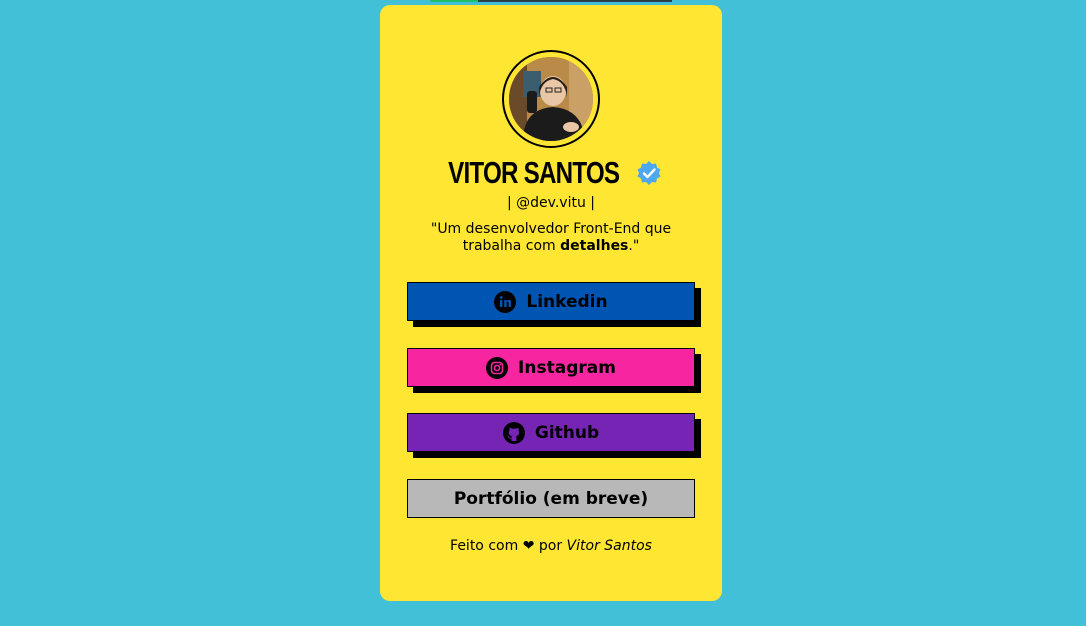 This screenshot has width=1086, height=626. What do you see at coordinates (534, 172) in the screenshot?
I see `profile-name: VITOR SANTOS` at bounding box center [534, 172].